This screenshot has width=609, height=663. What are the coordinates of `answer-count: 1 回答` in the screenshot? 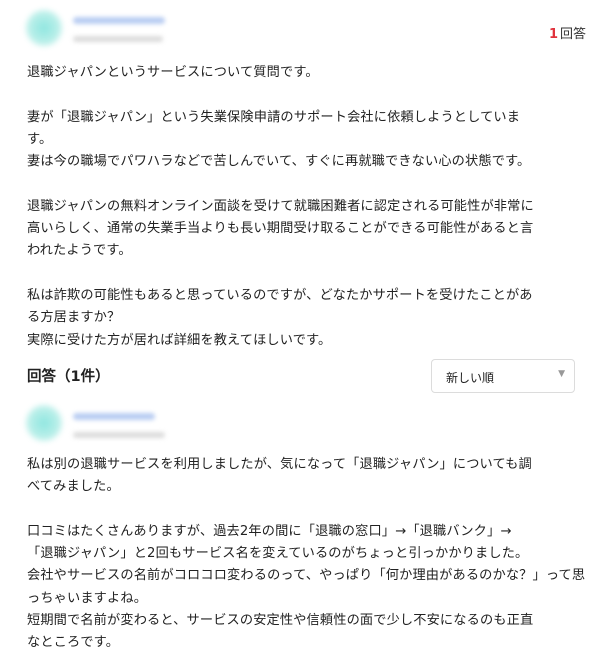 It's located at (567, 32).